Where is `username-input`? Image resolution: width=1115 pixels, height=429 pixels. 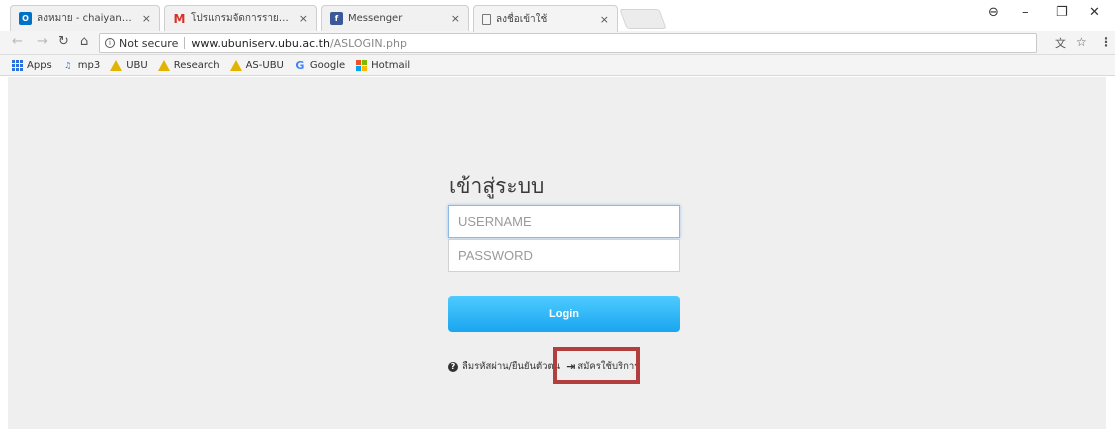
username-input is located at coordinates (564, 221).